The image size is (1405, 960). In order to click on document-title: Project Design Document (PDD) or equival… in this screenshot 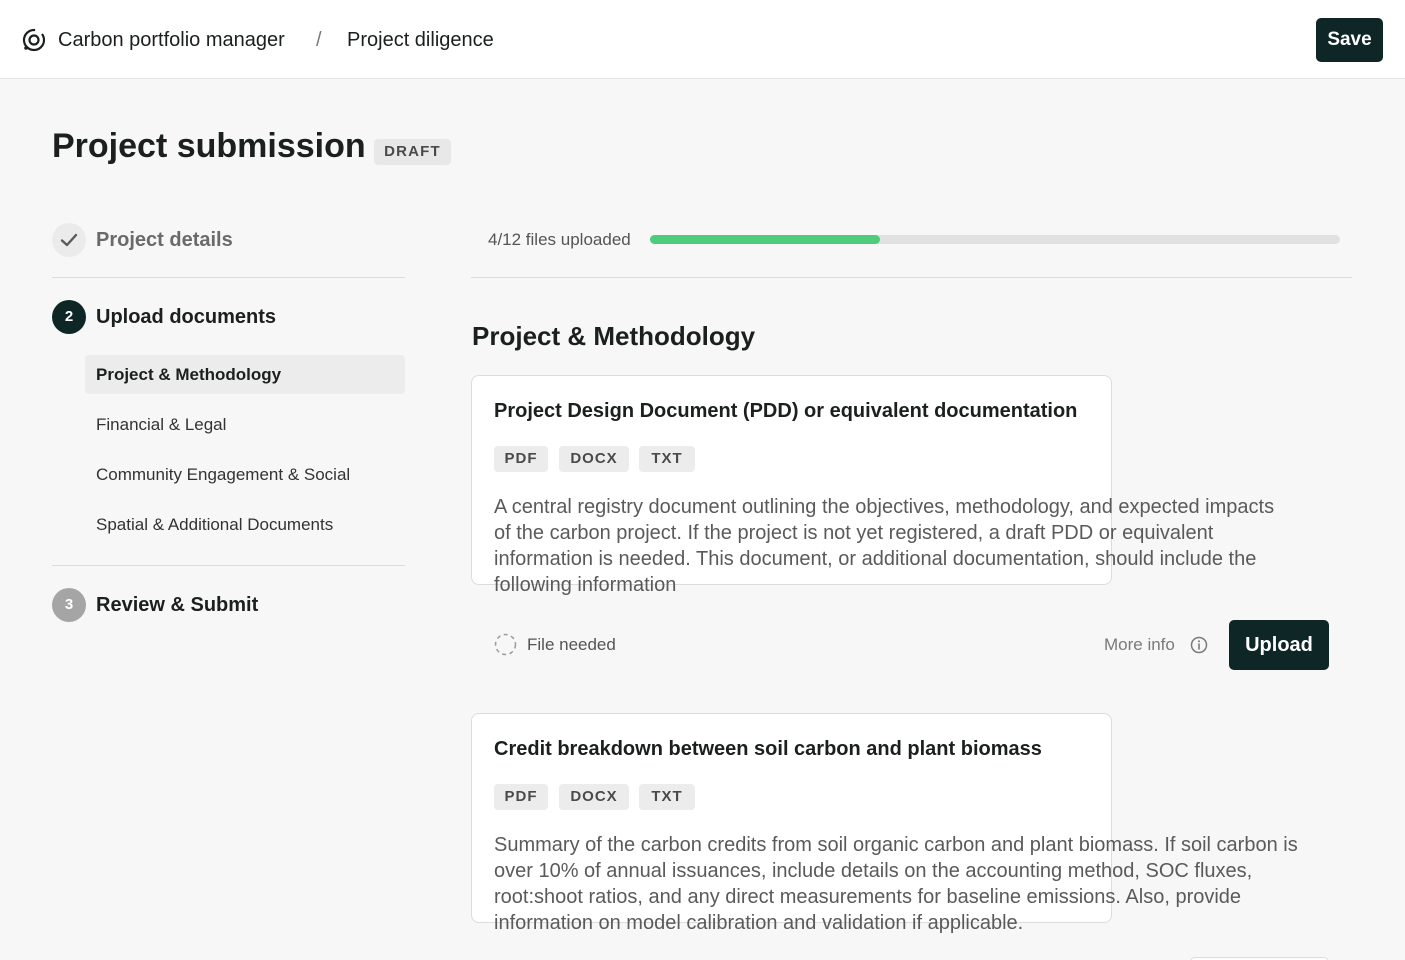, I will do `click(786, 411)`.